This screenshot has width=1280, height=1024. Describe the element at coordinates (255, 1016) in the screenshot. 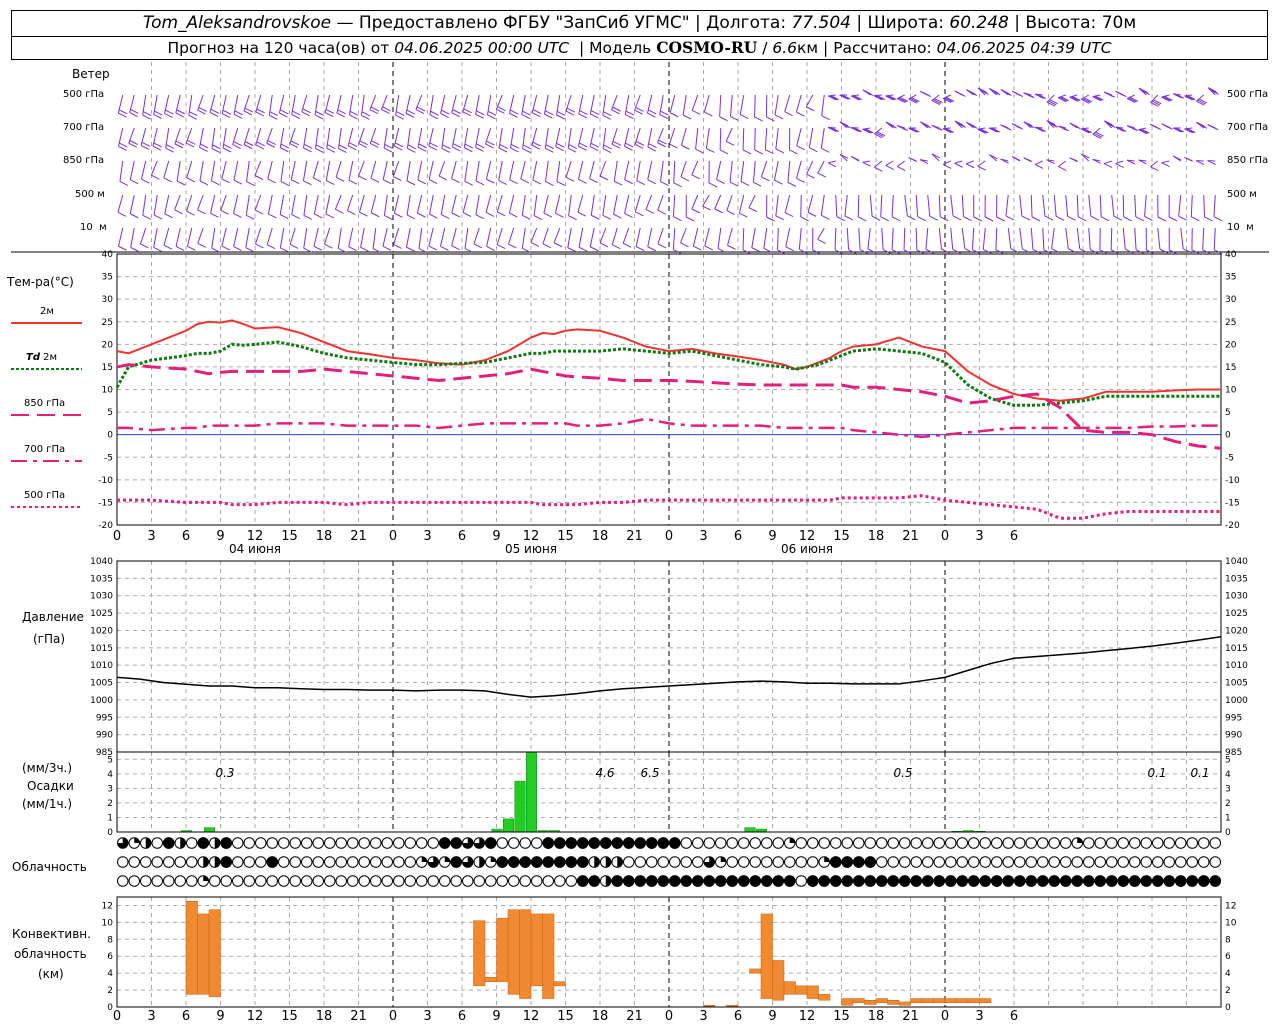

I see `bottom-xtick: 12` at that location.